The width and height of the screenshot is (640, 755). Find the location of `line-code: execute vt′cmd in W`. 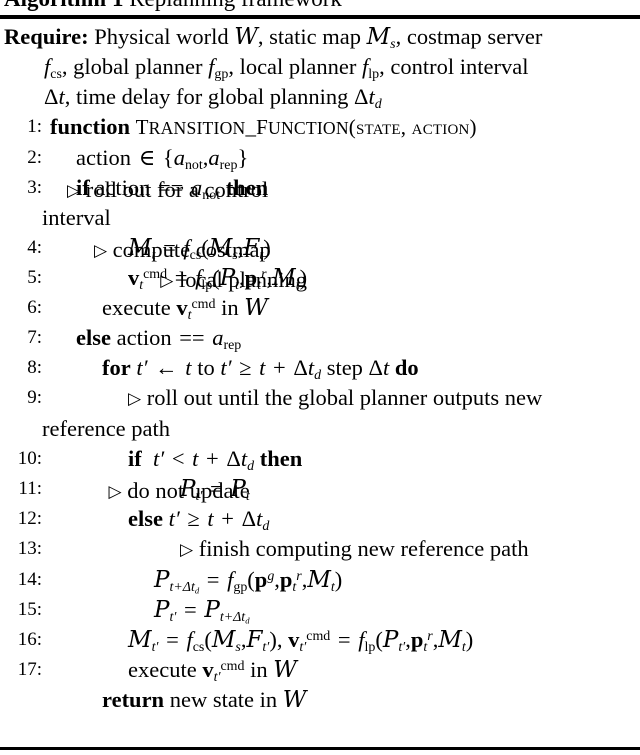

line-code: execute vt′cmd in W is located at coordinates (212, 671).